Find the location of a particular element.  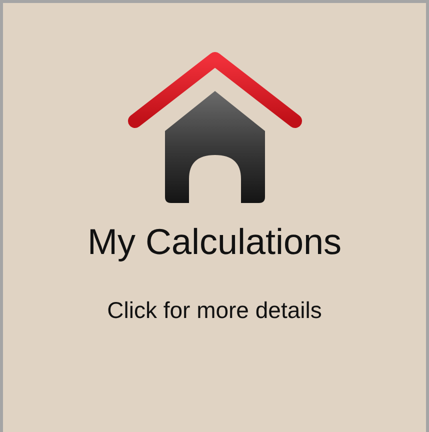

tile-subtitle: Click for more details is located at coordinates (214, 310).